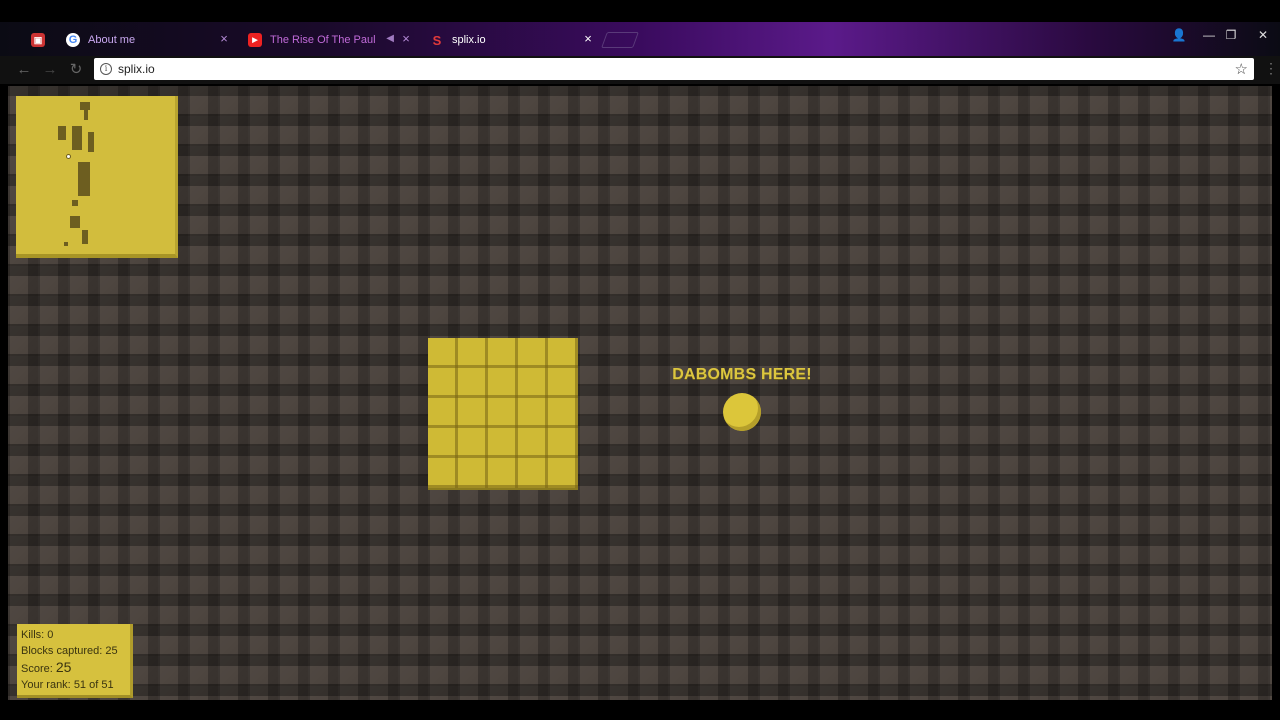 The width and height of the screenshot is (1280, 720). I want to click on blocks-label: Blocks captured:, so click(62, 651).